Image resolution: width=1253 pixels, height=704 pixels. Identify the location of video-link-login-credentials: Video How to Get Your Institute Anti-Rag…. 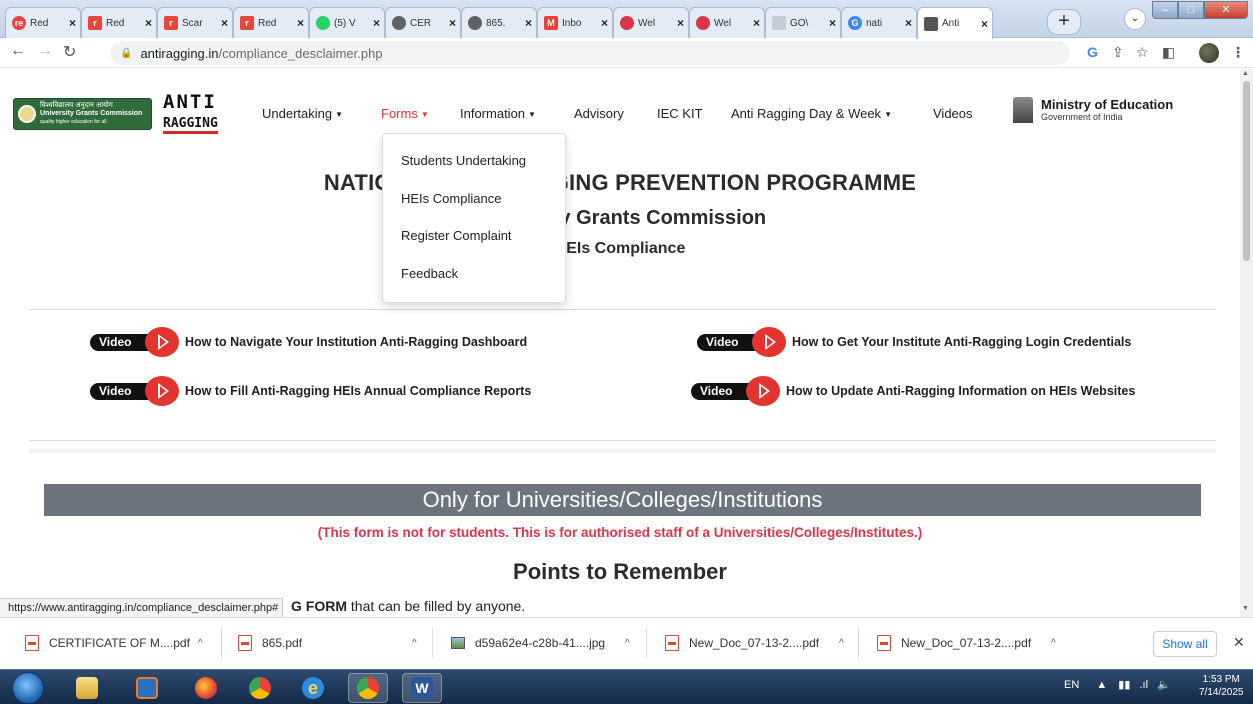
(914, 342).